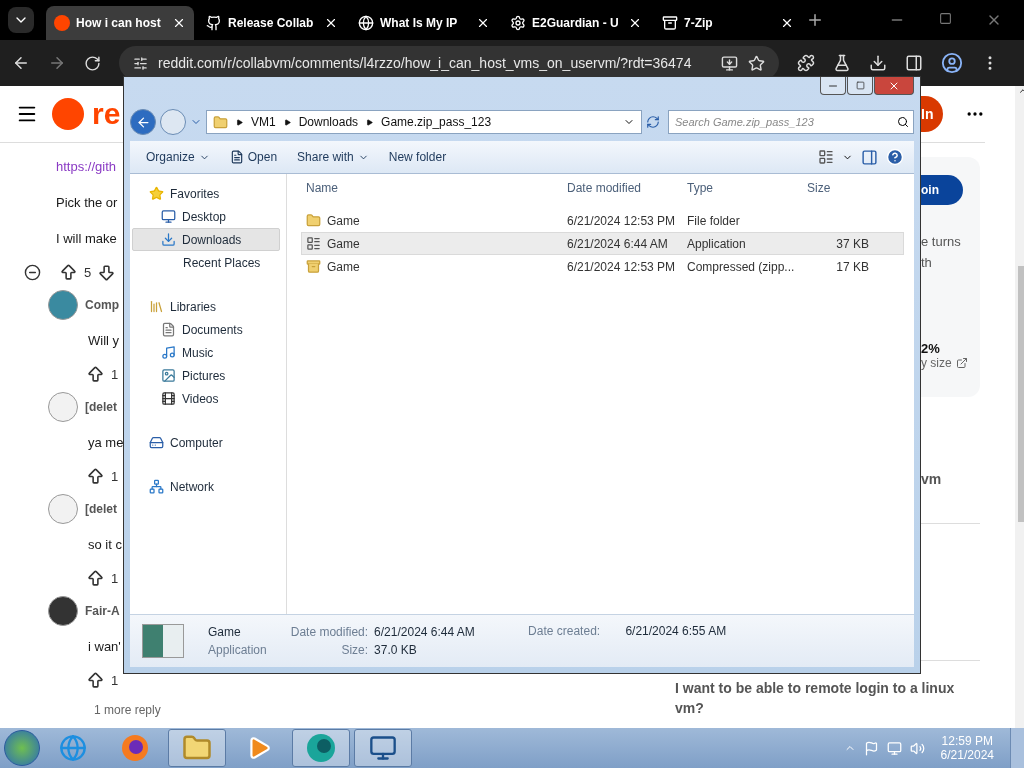 The width and height of the screenshot is (1024, 768). What do you see at coordinates (729, 63) in the screenshot?
I see `install-icon` at bounding box center [729, 63].